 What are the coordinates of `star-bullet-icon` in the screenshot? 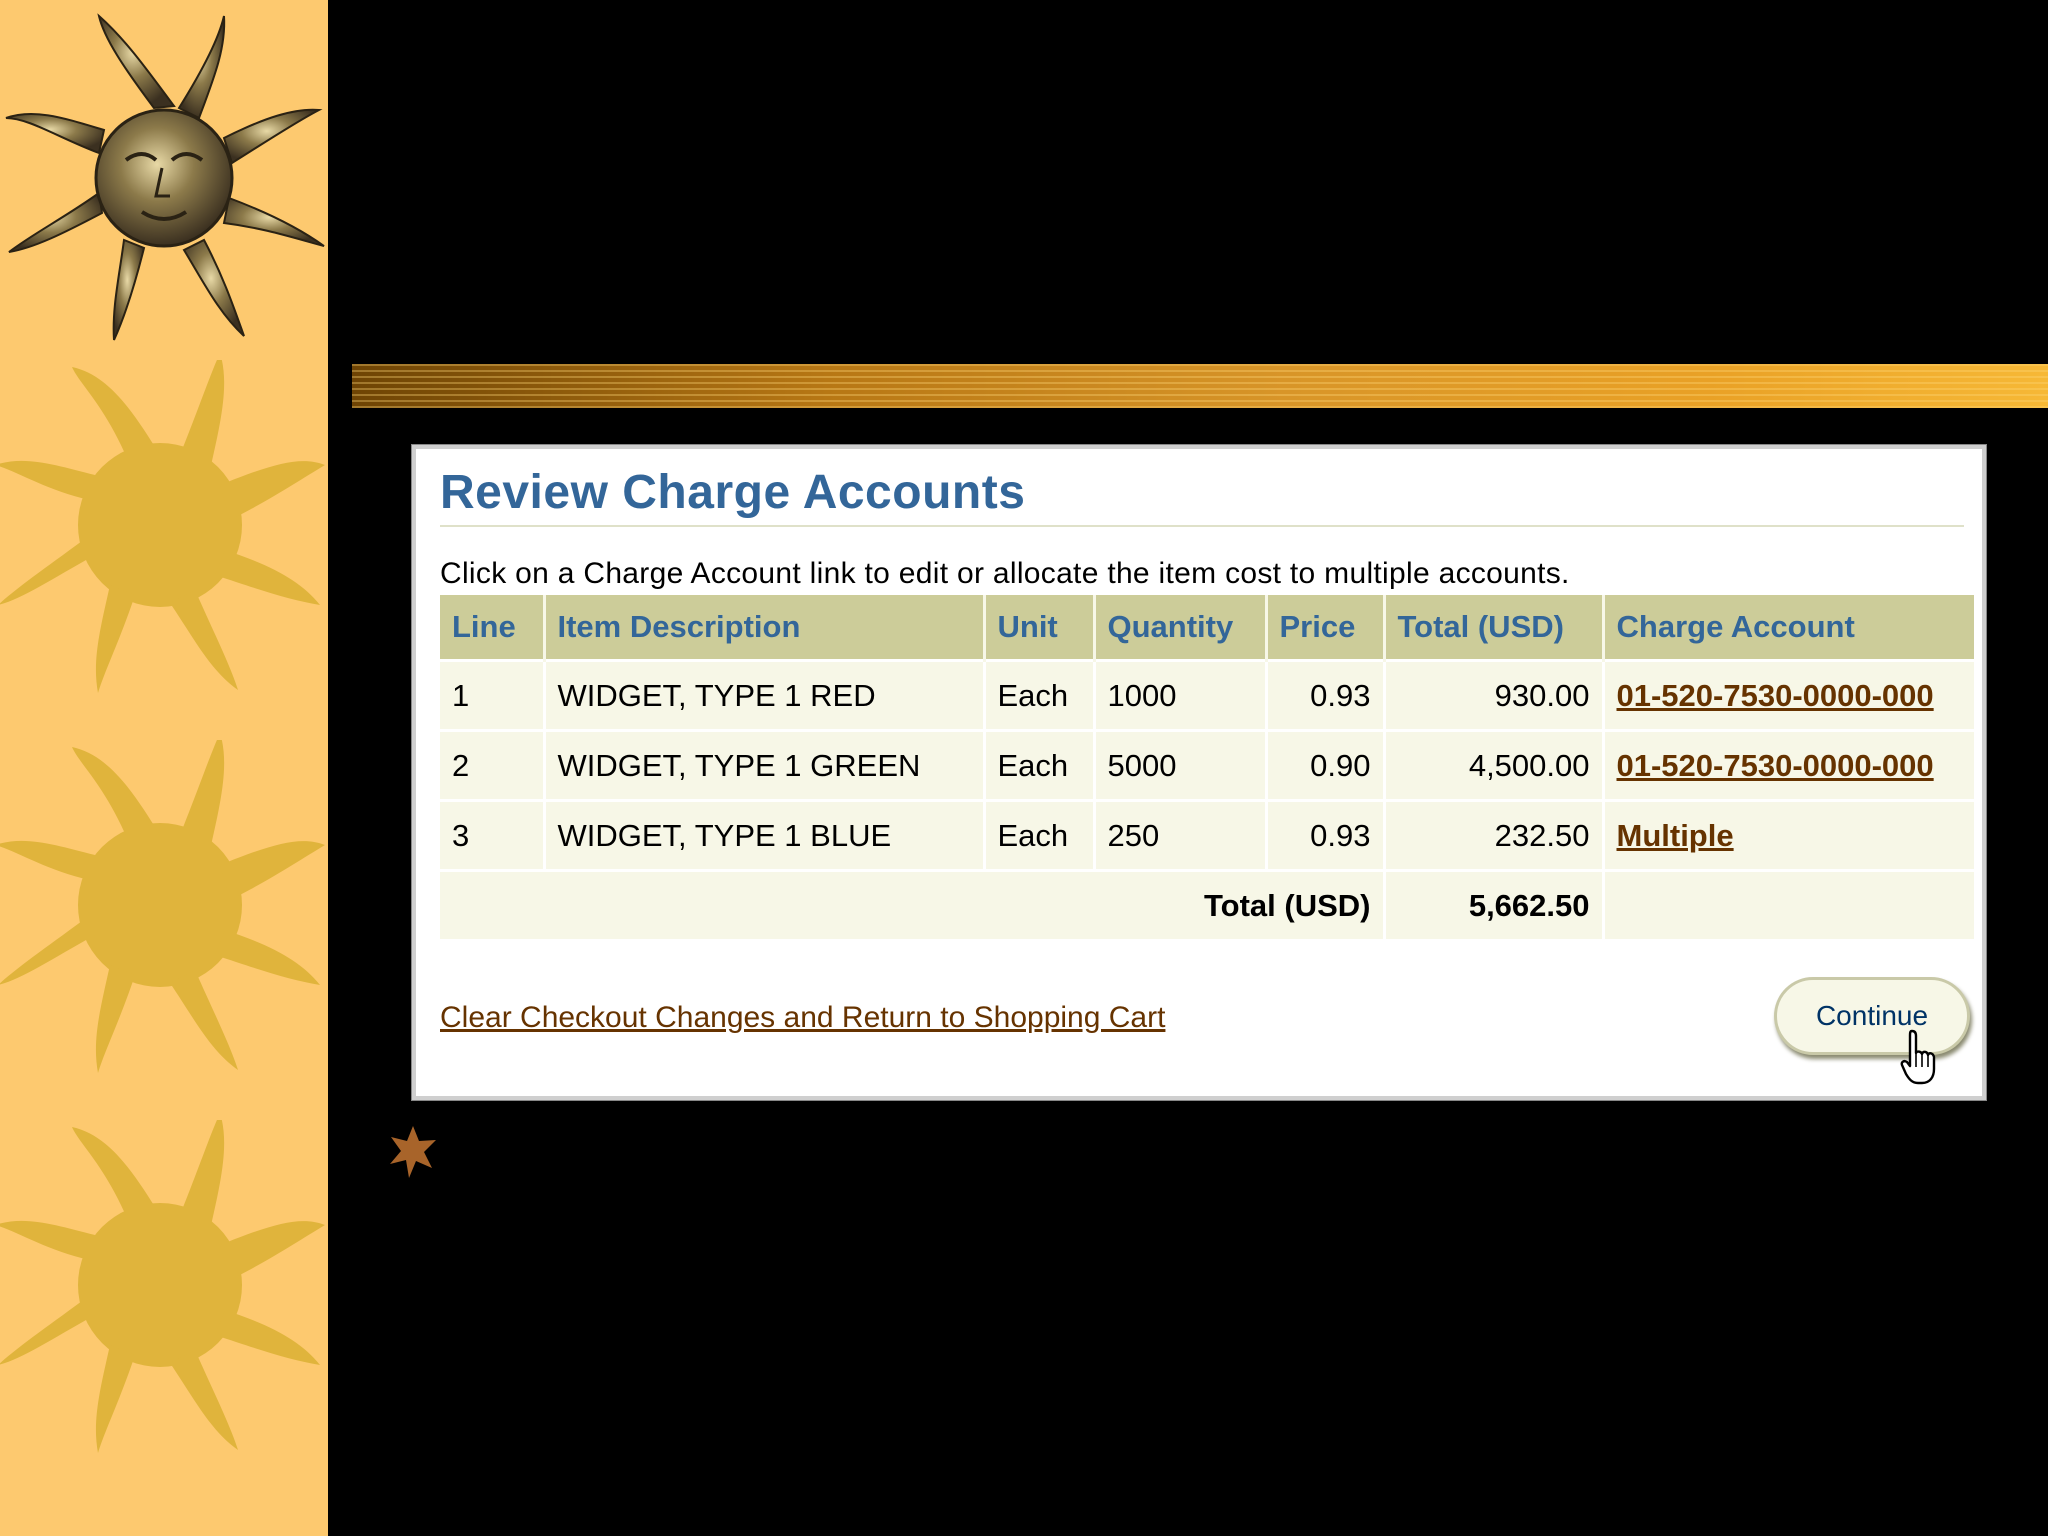 It's located at (413, 1152).